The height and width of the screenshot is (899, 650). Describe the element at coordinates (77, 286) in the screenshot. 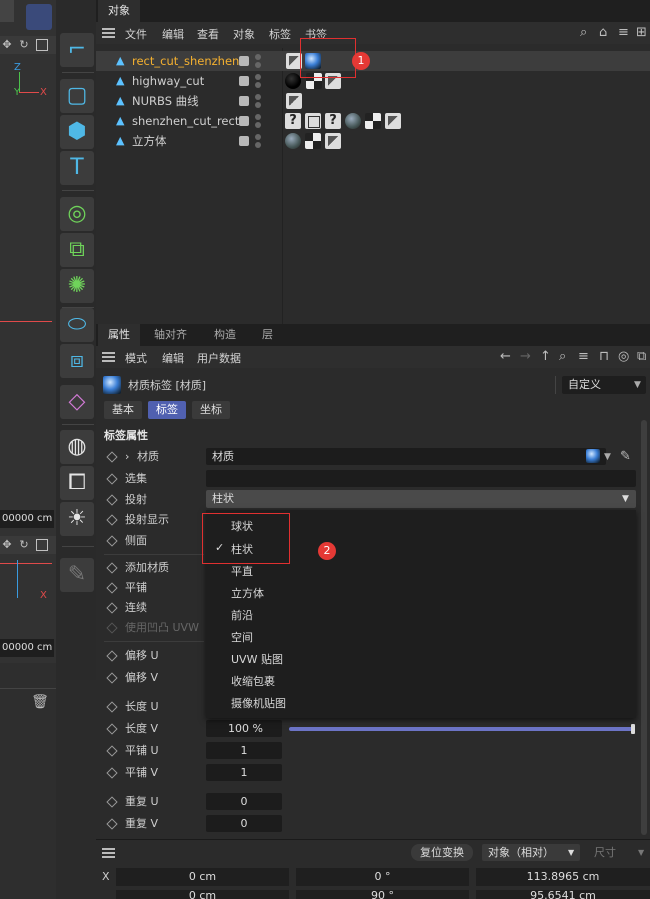

I see `effector-icon: ✺` at that location.